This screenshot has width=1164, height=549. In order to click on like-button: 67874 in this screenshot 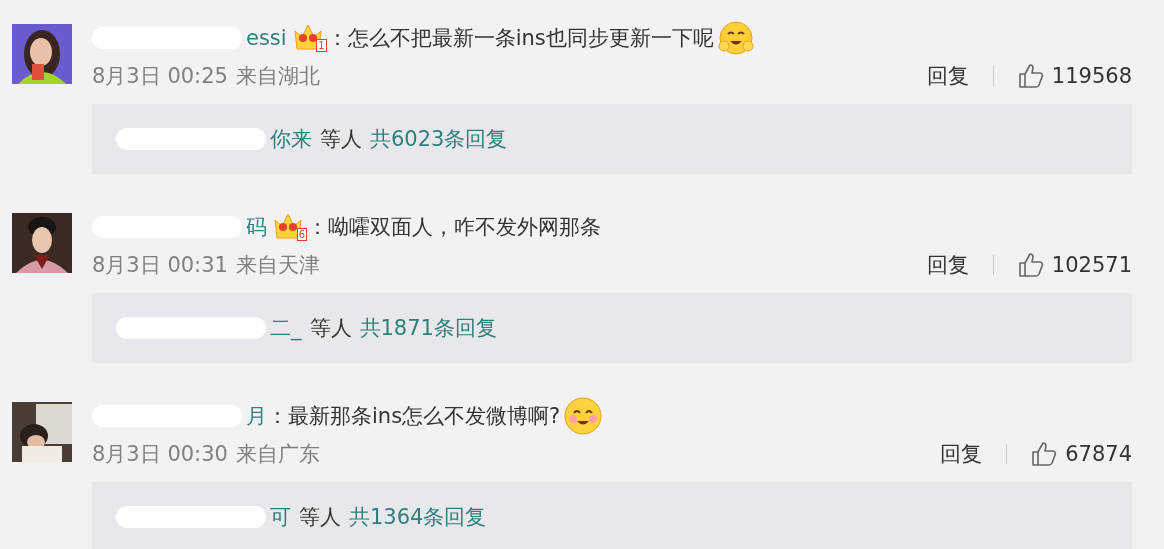, I will do `click(1073, 454)`.